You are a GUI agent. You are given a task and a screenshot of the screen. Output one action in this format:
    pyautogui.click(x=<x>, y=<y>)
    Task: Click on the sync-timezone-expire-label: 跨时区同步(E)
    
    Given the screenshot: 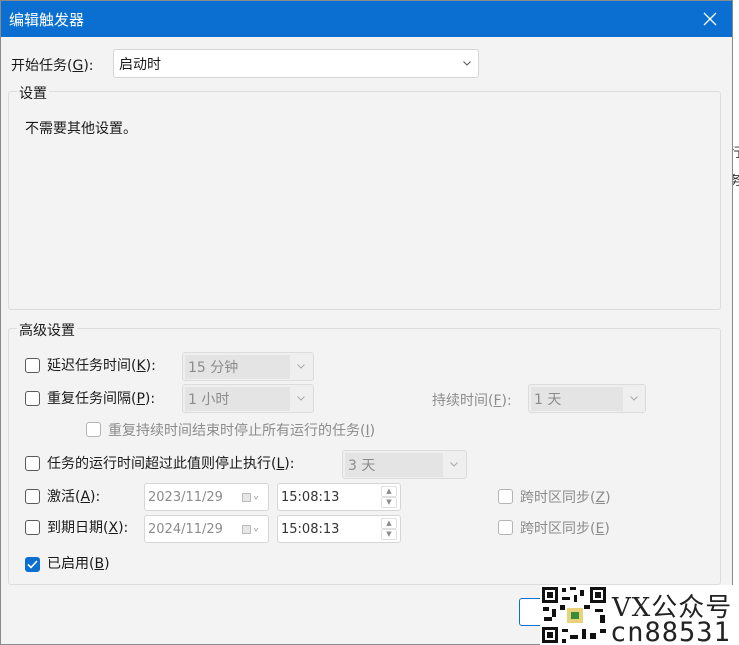 What is the action you would take?
    pyautogui.click(x=565, y=529)
    